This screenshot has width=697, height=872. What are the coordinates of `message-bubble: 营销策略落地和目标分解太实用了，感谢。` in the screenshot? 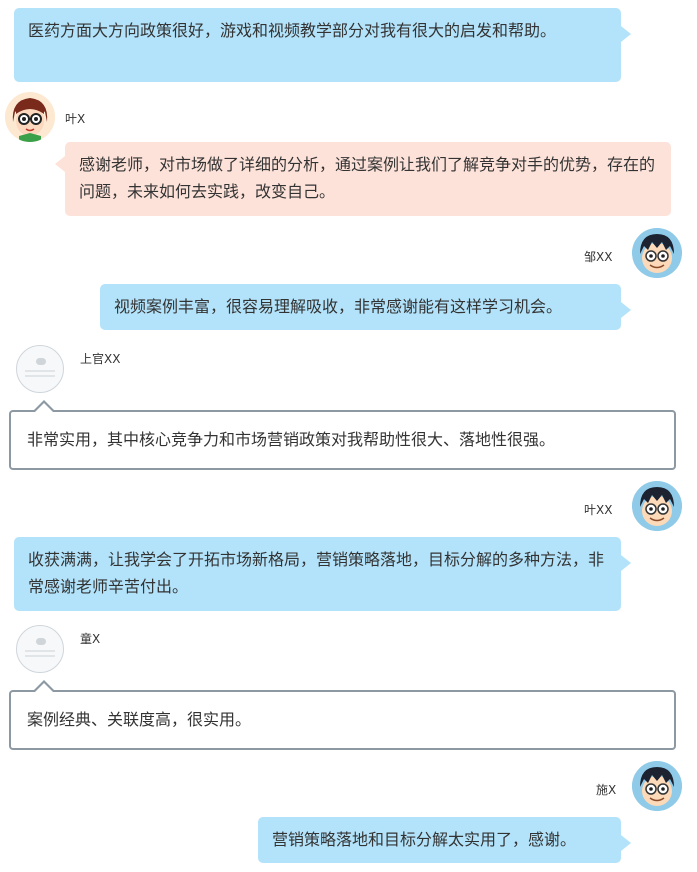 It's located at (444, 840).